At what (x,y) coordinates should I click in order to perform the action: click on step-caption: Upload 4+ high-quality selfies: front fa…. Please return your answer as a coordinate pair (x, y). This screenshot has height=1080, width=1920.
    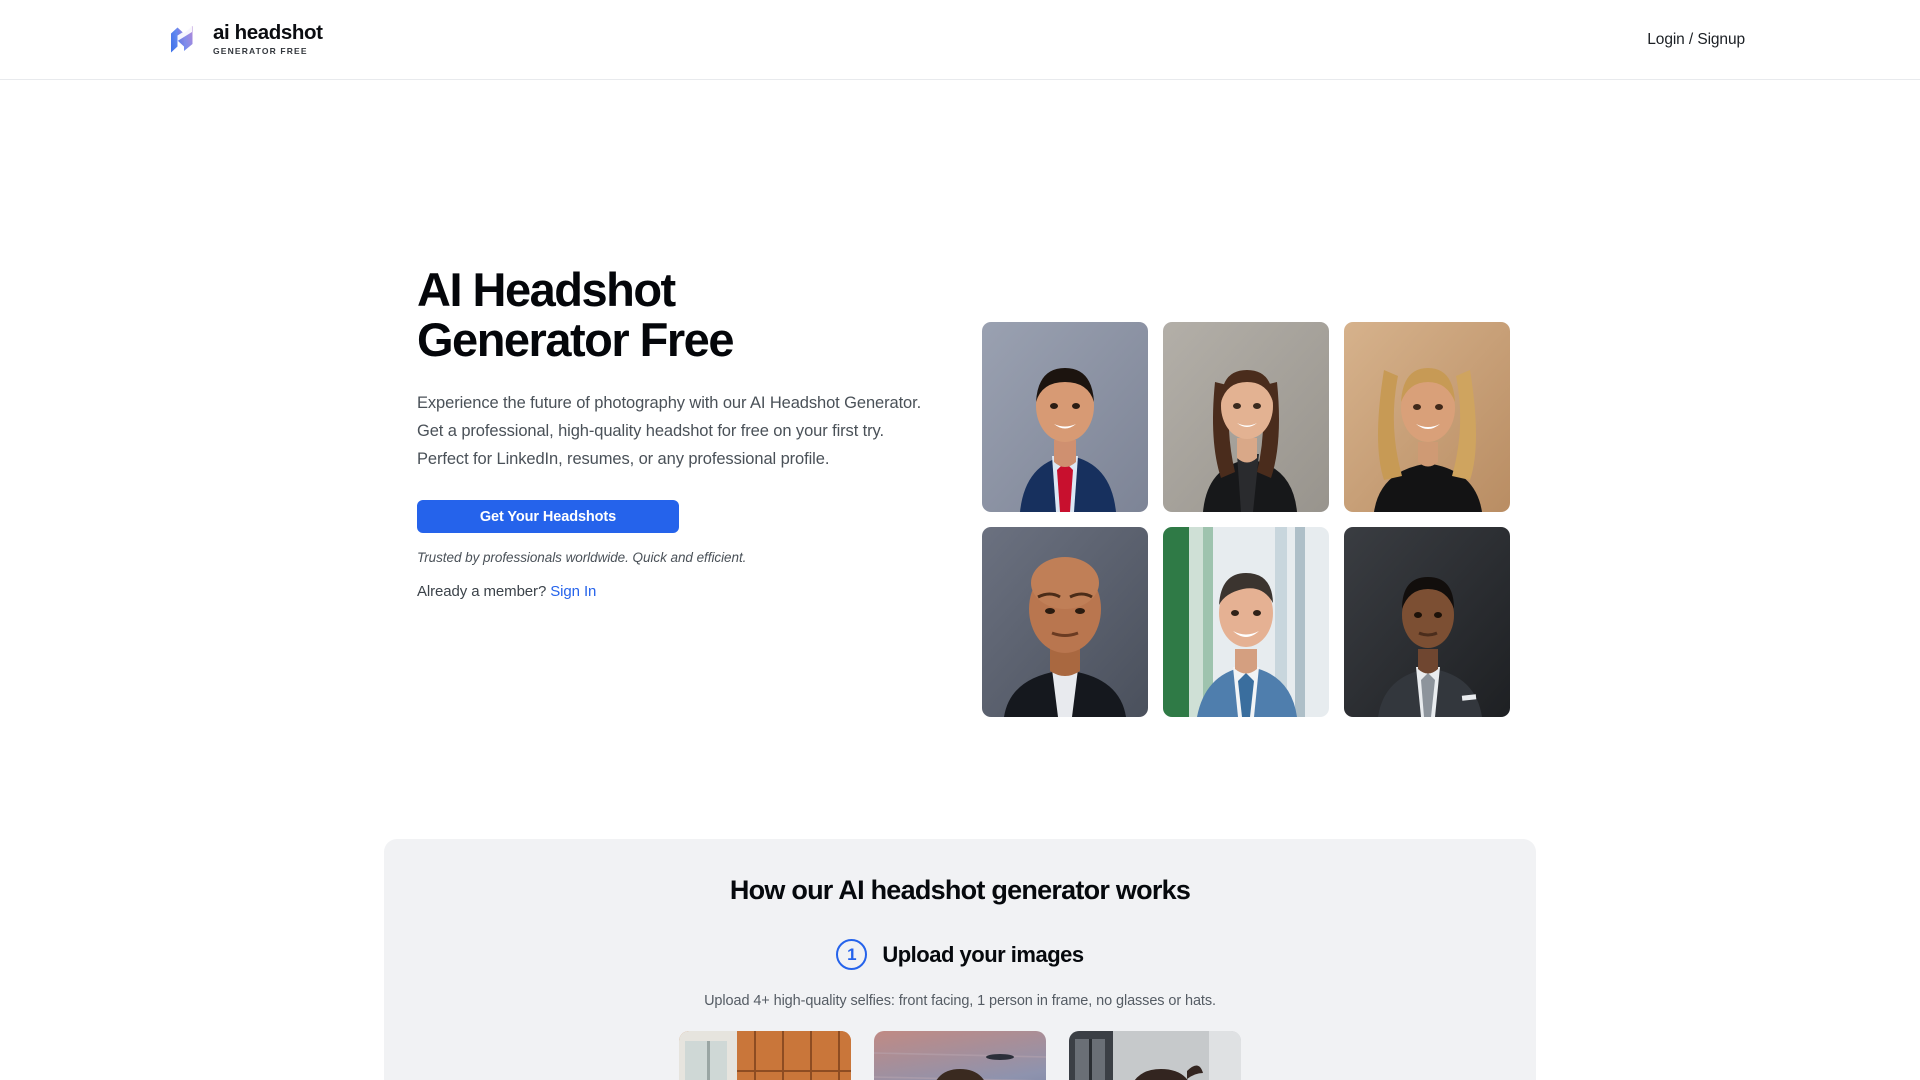
    Looking at the image, I should click on (960, 1001).